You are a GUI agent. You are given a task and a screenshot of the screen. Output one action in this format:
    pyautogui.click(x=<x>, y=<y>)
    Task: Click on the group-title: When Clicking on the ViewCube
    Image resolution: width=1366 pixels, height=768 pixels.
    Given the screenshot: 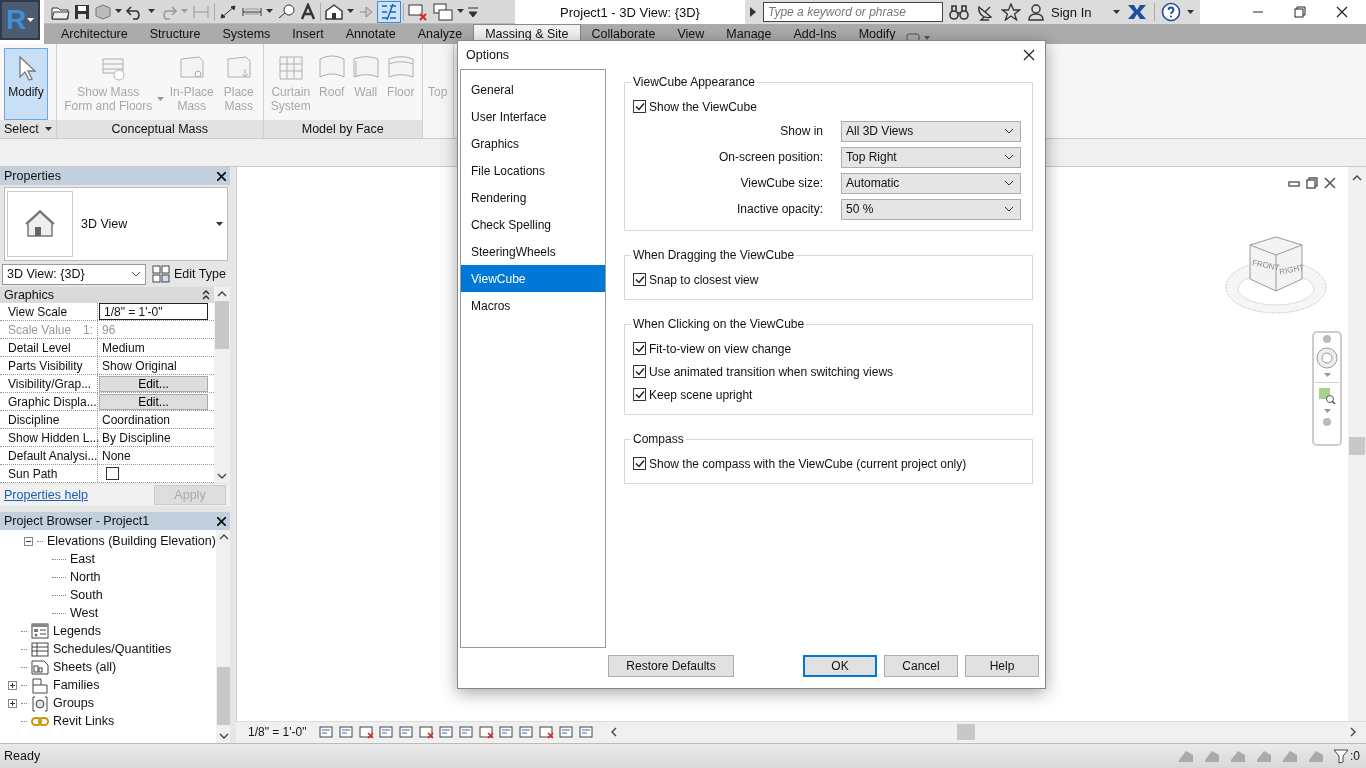 What is the action you would take?
    pyautogui.click(x=719, y=324)
    